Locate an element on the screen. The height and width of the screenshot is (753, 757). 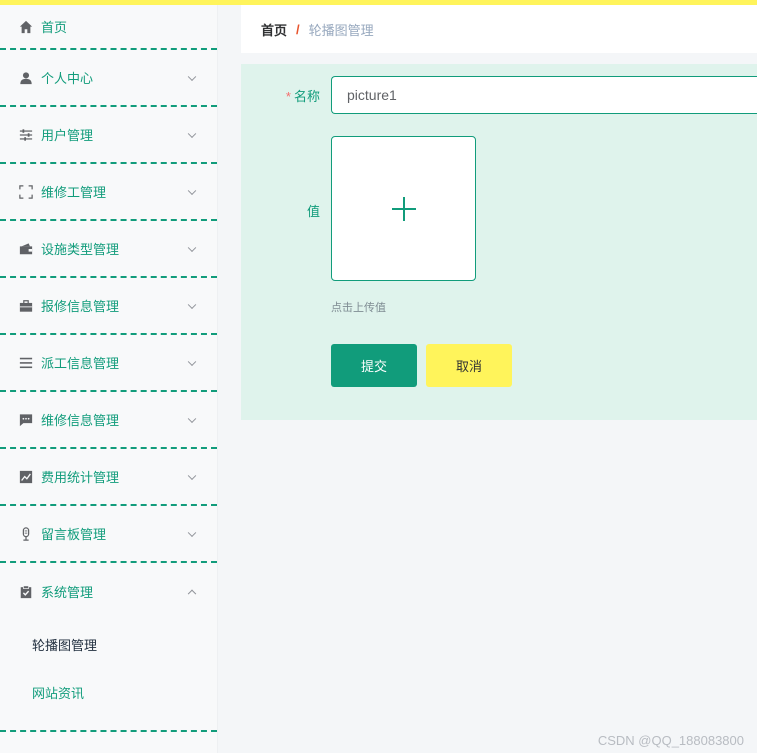
watermark: CSDN @QQ_188083800 is located at coordinates (670, 740).